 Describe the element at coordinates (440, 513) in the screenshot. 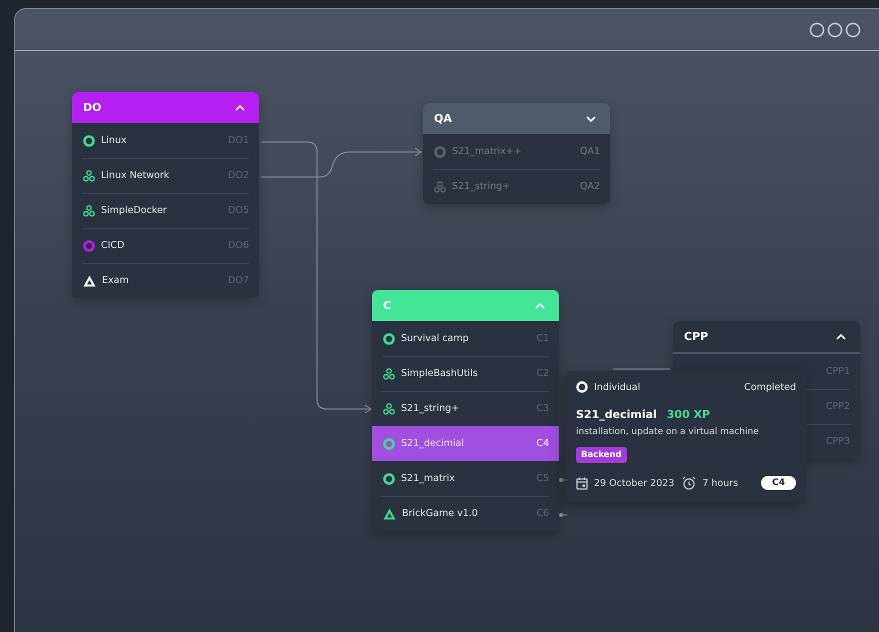

I see `project-name: BrickGame v1.0` at that location.